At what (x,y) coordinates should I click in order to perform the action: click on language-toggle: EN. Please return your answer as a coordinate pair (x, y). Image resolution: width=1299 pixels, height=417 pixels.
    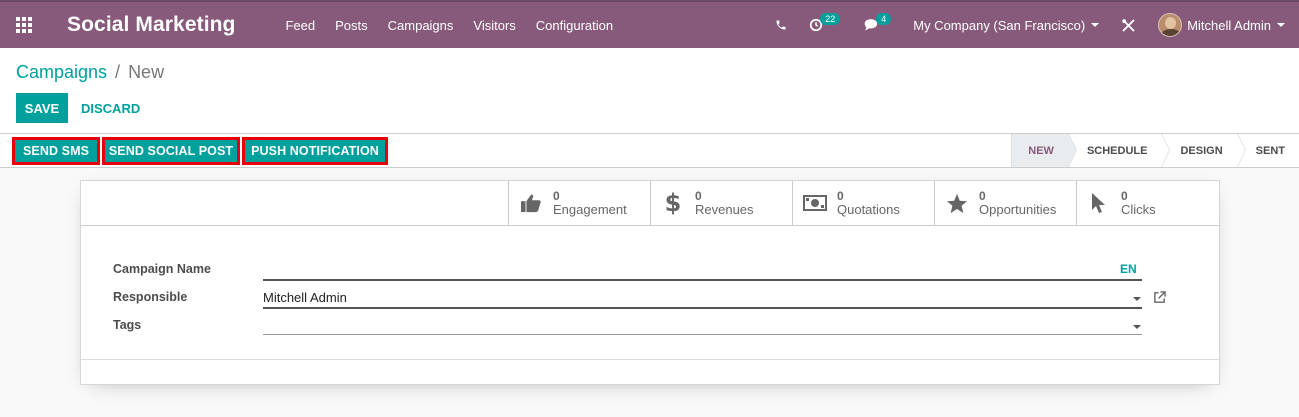
    Looking at the image, I should click on (1128, 269).